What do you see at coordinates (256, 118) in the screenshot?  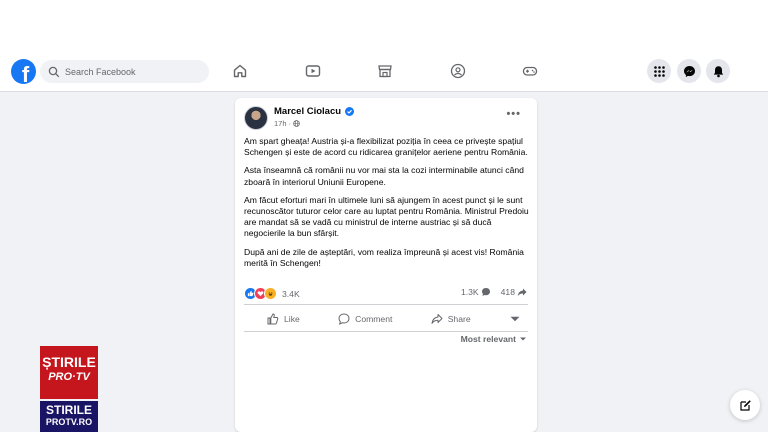 I see `avatar` at bounding box center [256, 118].